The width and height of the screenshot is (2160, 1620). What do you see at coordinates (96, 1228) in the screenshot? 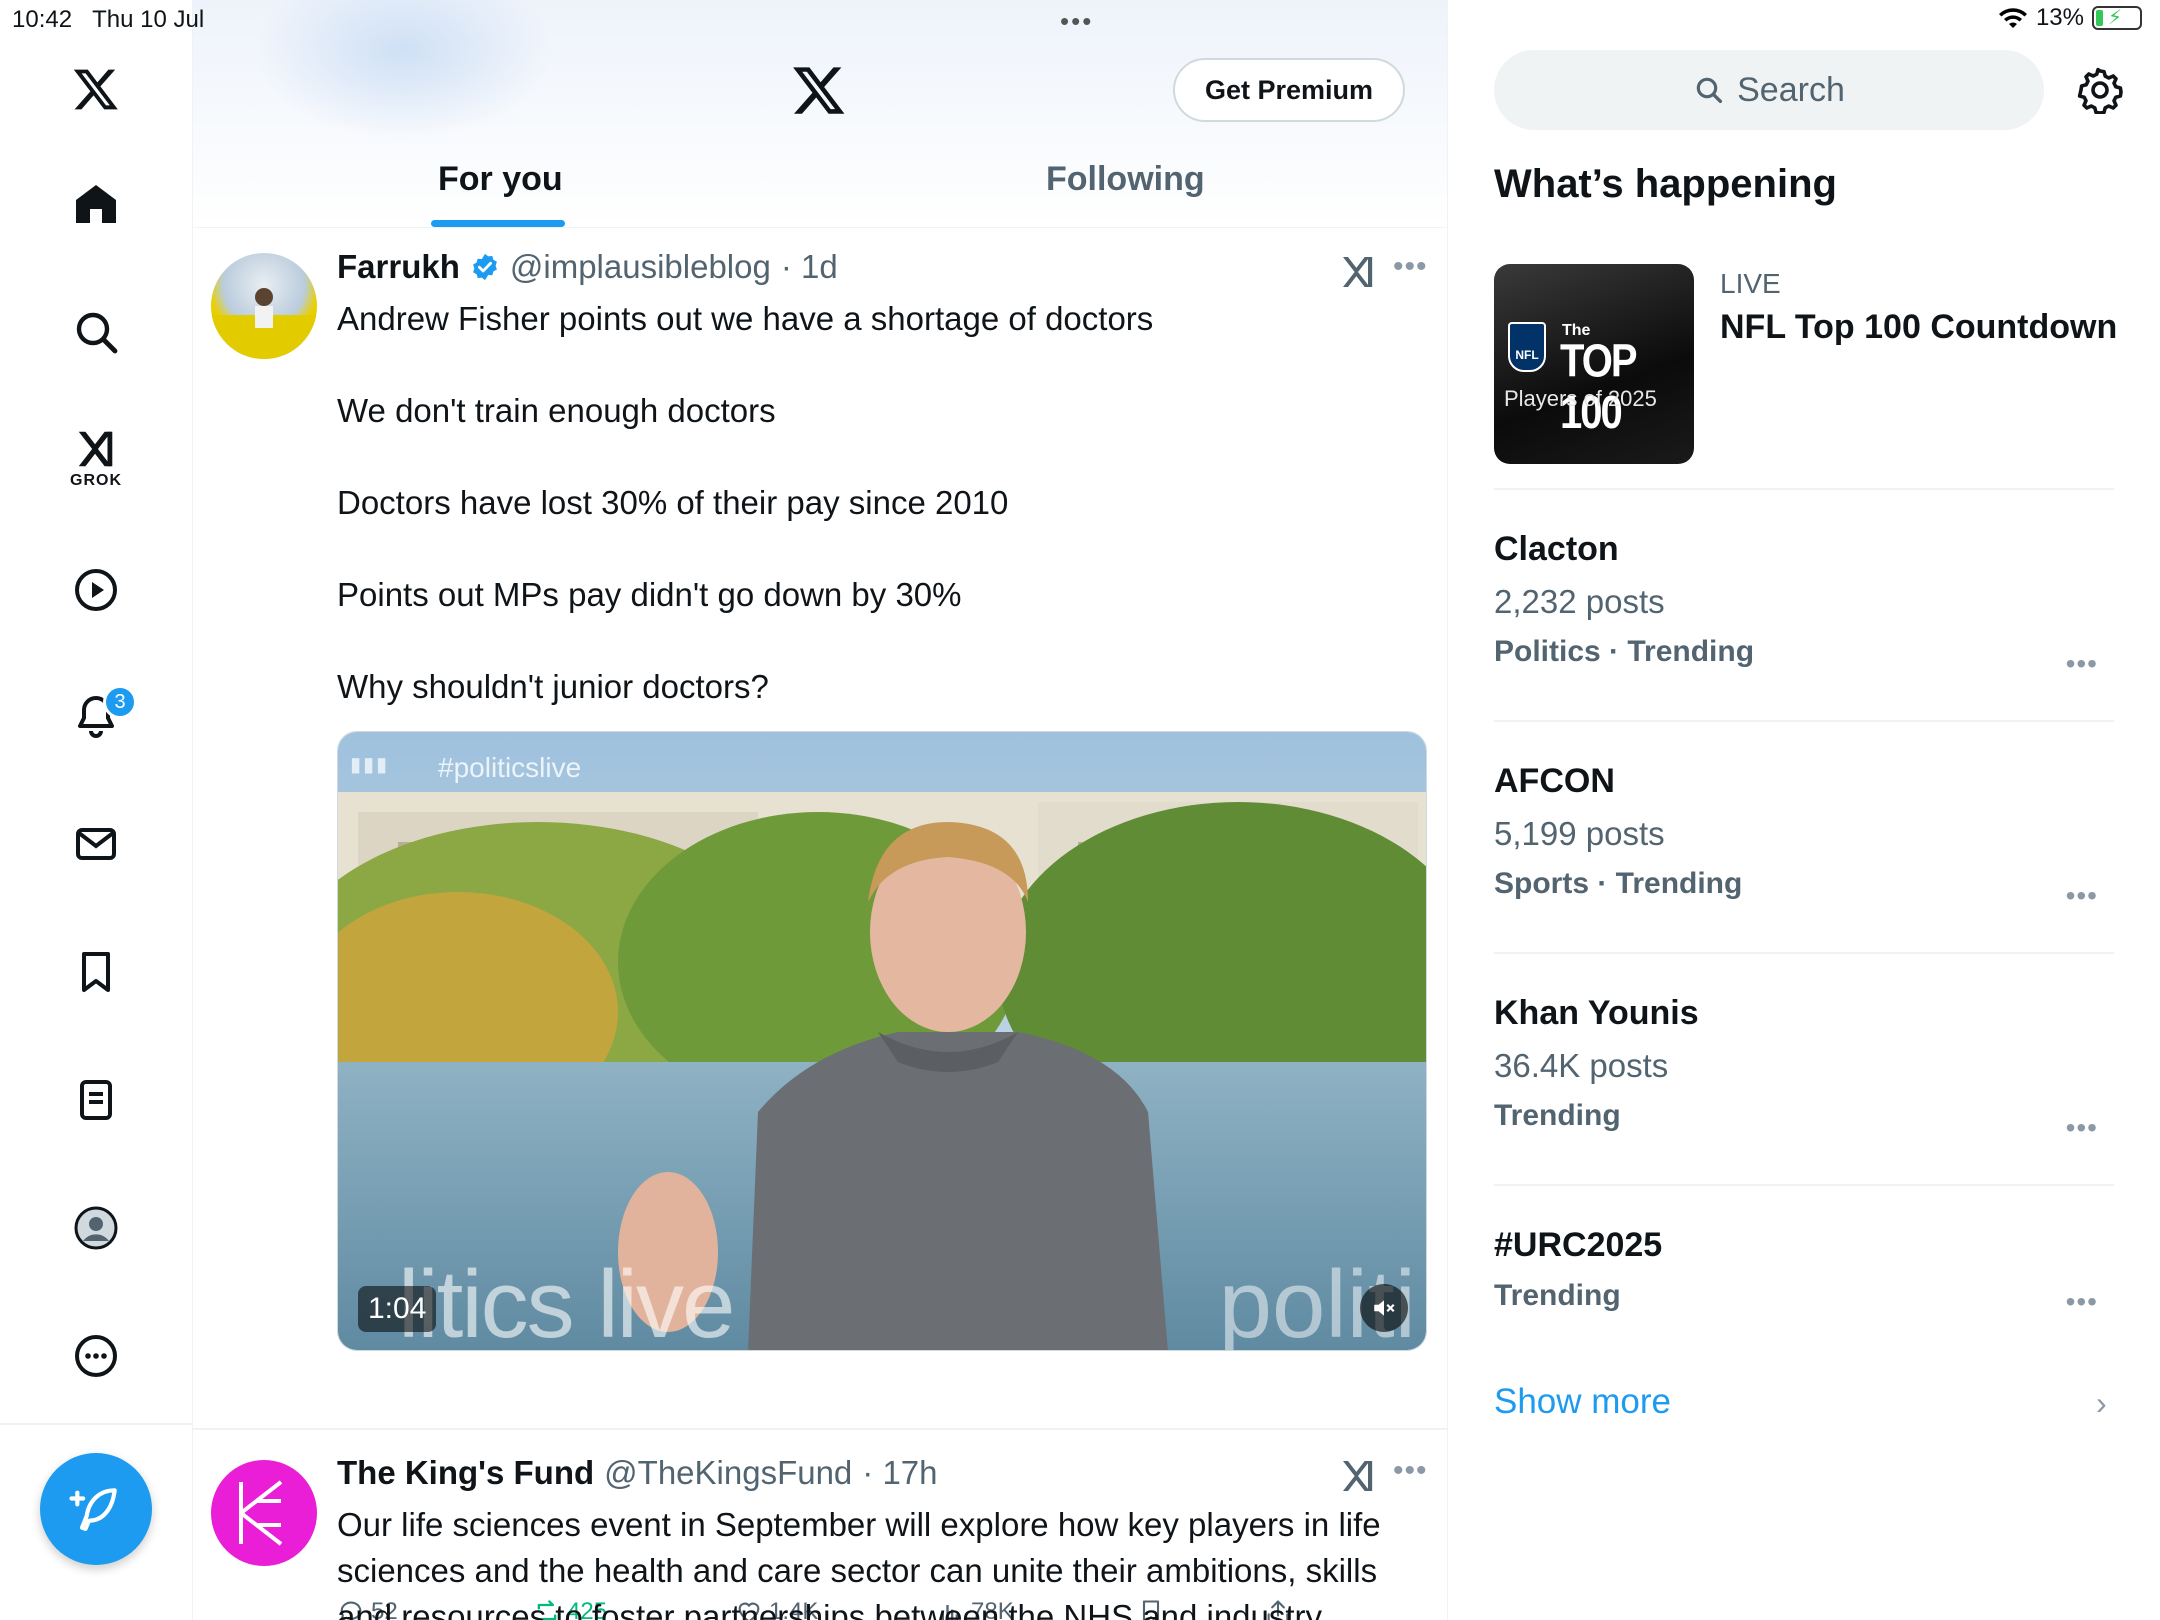
I see `profile-icon` at bounding box center [96, 1228].